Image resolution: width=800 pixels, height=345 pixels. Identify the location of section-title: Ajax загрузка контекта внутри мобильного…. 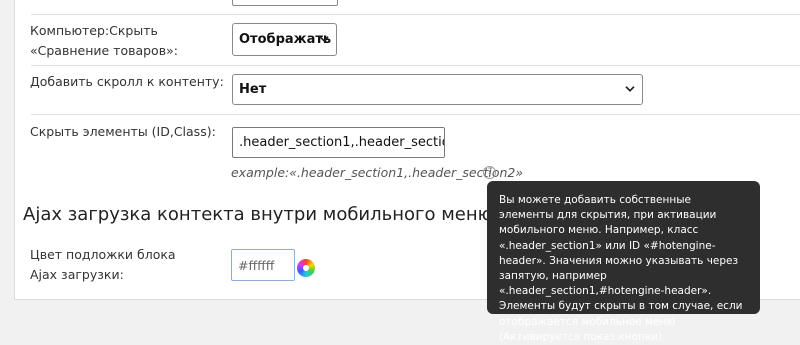
(261, 214).